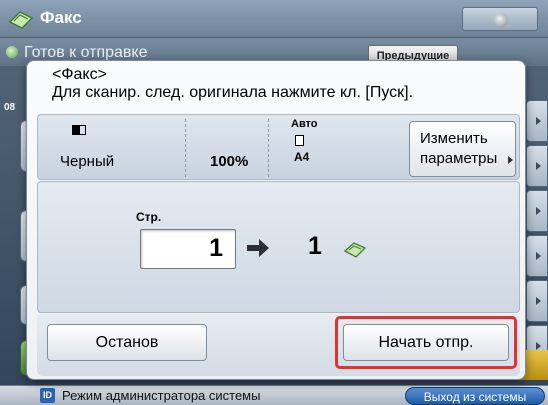 Image resolution: width=548 pixels, height=405 pixels. I want to click on row-number: 08, so click(10, 107).